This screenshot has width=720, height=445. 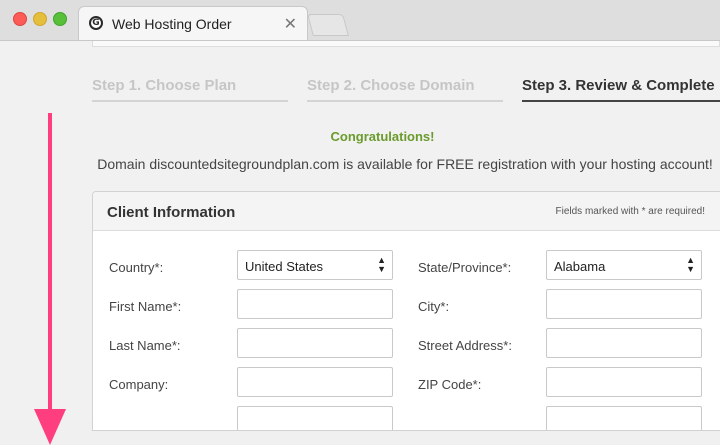 What do you see at coordinates (50, 272) in the screenshot?
I see `scroll-down-arrow-shaft` at bounding box center [50, 272].